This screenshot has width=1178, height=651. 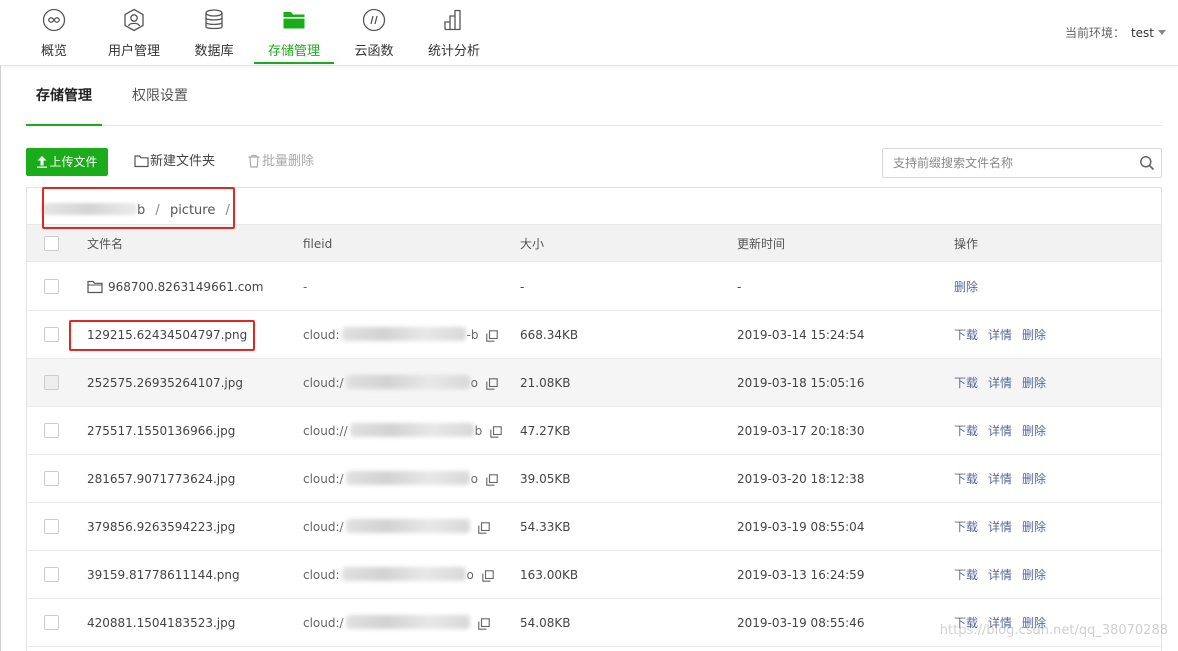 What do you see at coordinates (454, 33) in the screenshot?
I see `nav-item-statistics: 统计分析` at bounding box center [454, 33].